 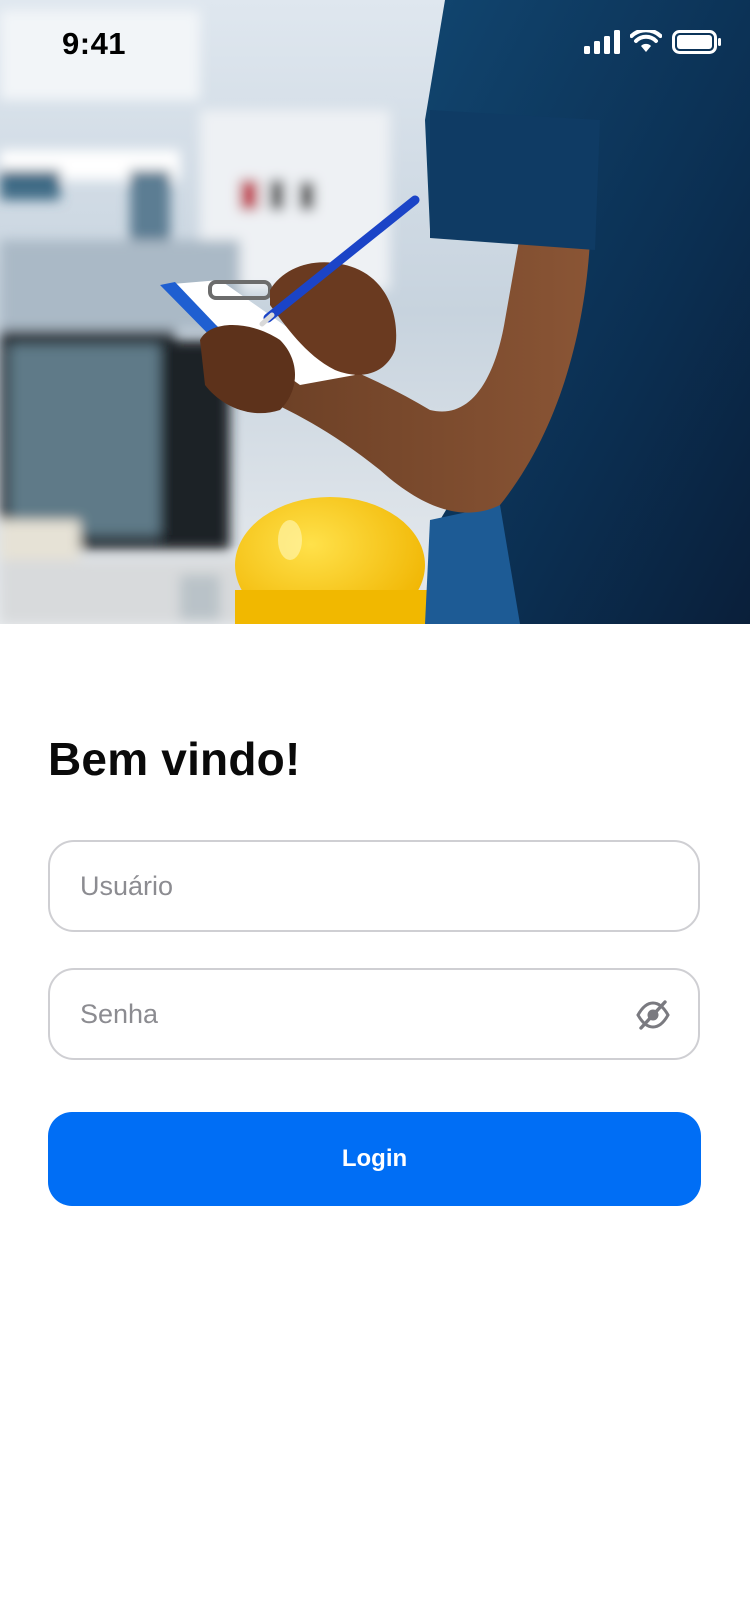 What do you see at coordinates (602, 44) in the screenshot?
I see `cellular-signal-icon` at bounding box center [602, 44].